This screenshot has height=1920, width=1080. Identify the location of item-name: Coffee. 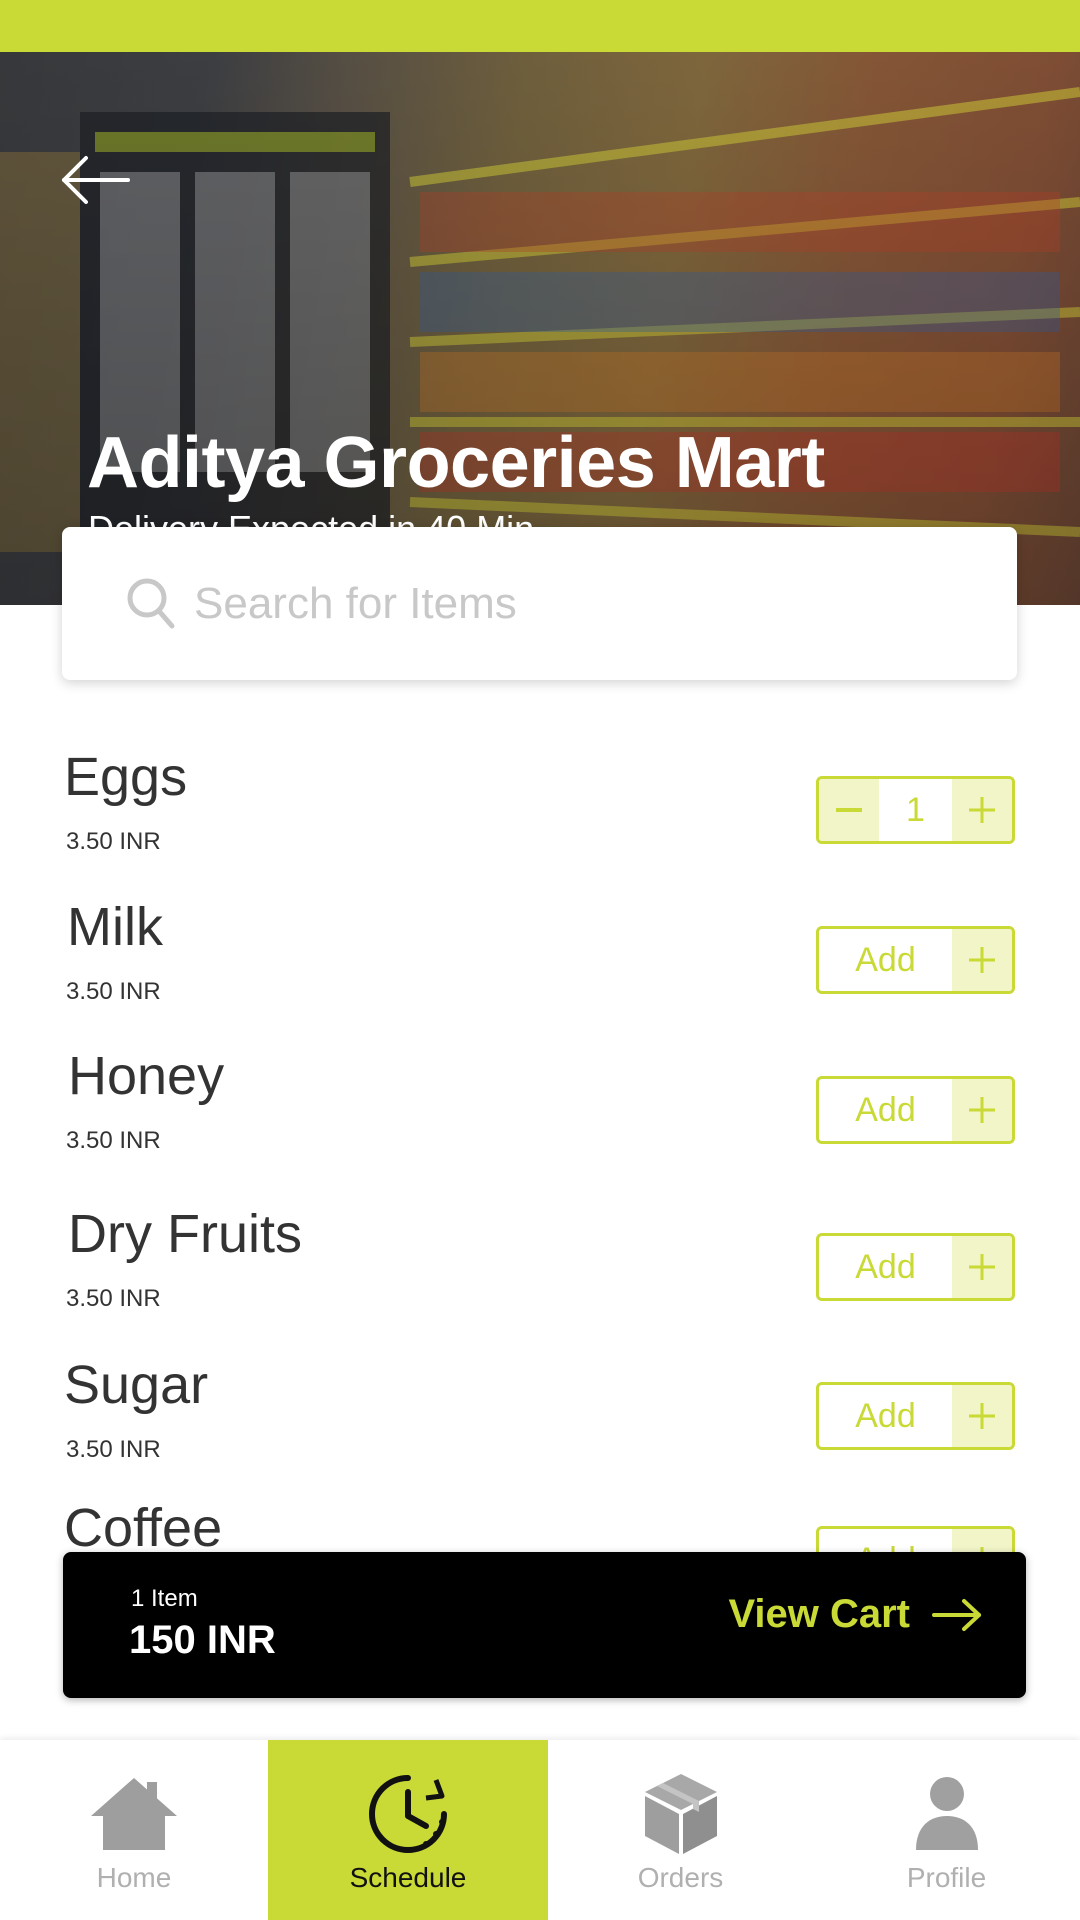
(143, 1528).